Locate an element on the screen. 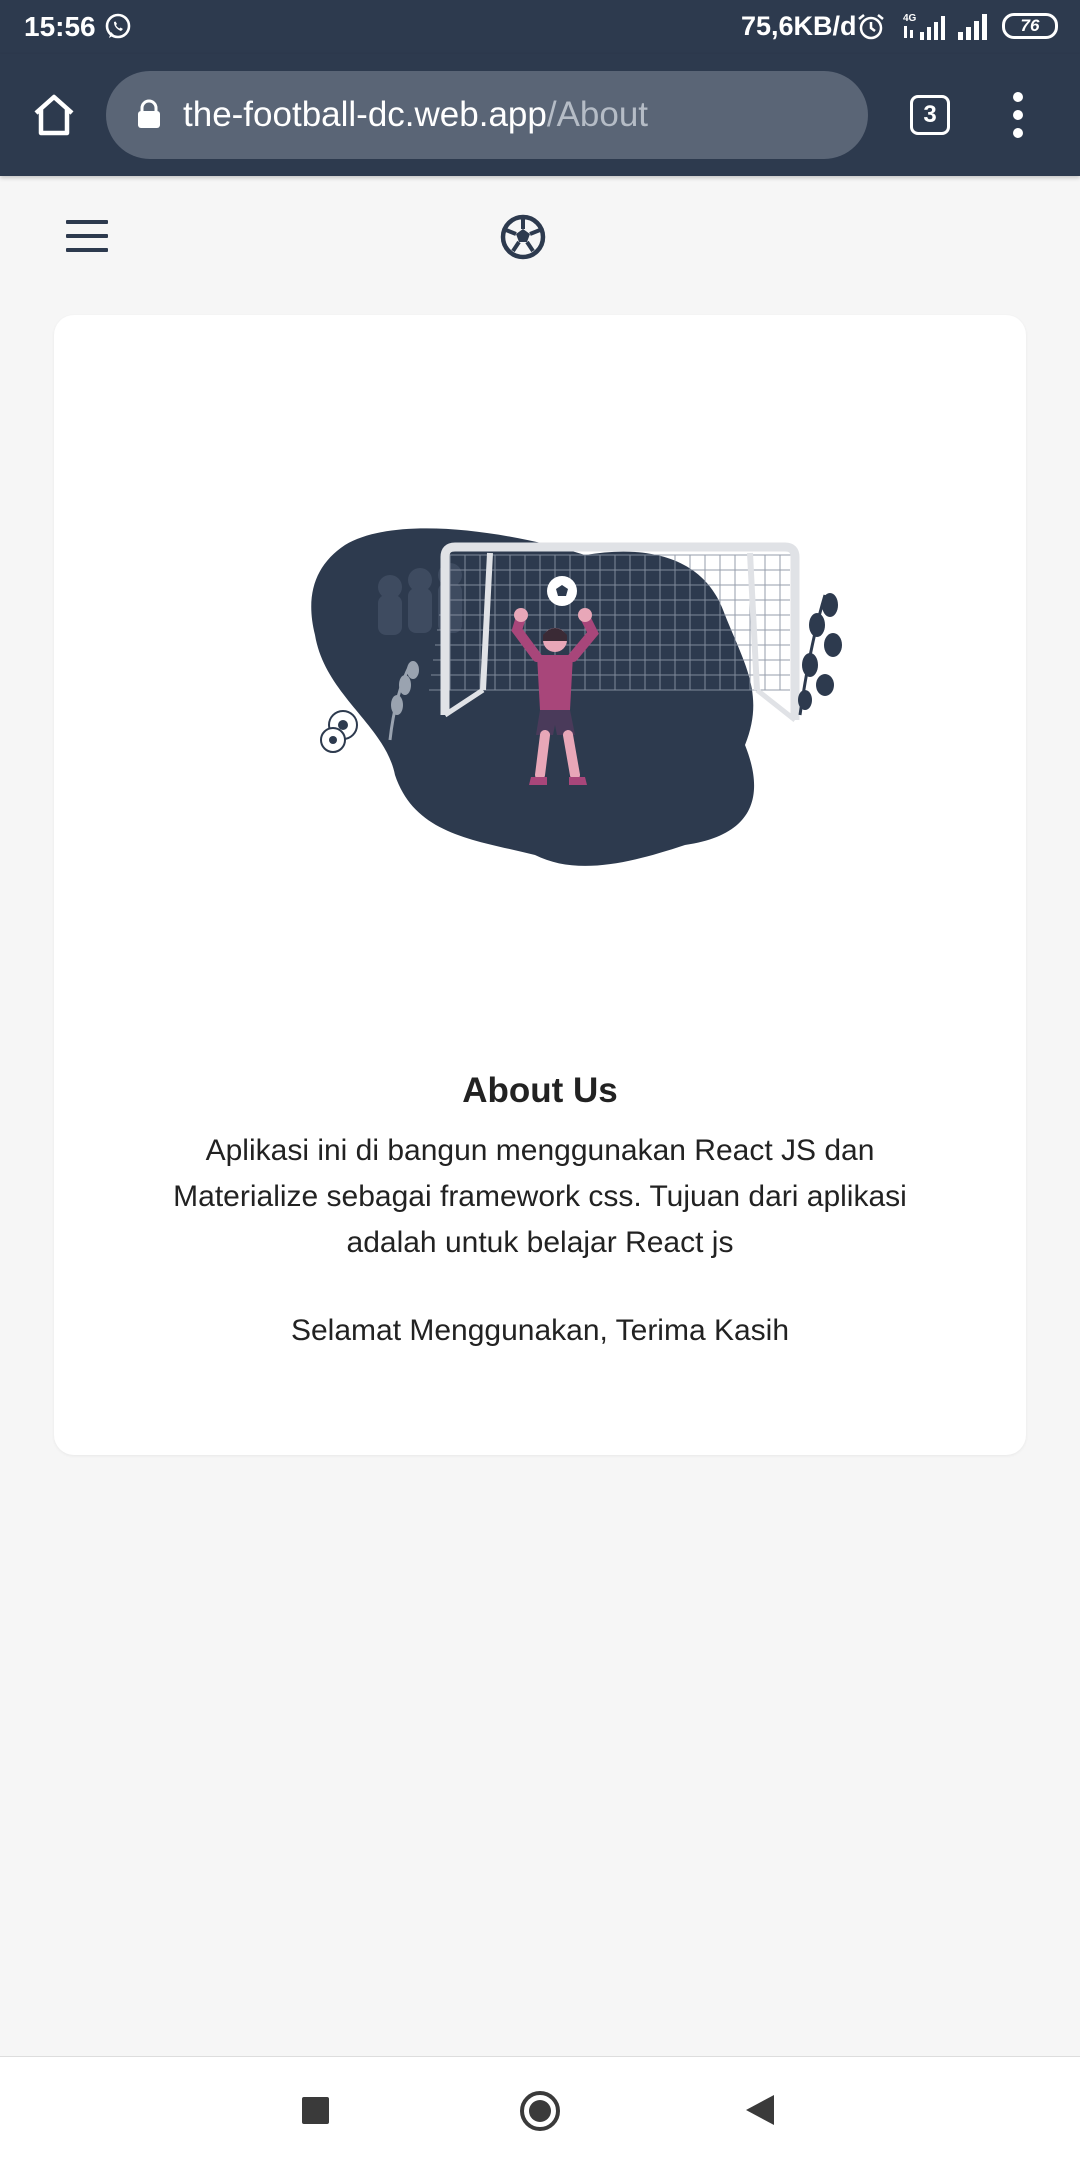 The height and width of the screenshot is (2160, 1080). battery-icon: 76 is located at coordinates (1030, 26).